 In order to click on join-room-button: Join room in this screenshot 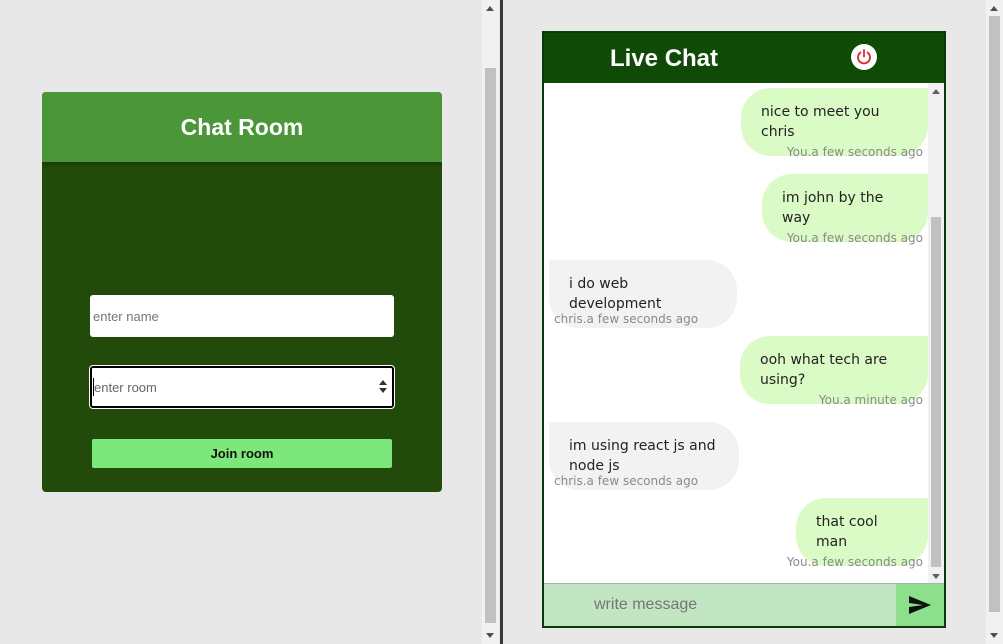, I will do `click(242, 453)`.